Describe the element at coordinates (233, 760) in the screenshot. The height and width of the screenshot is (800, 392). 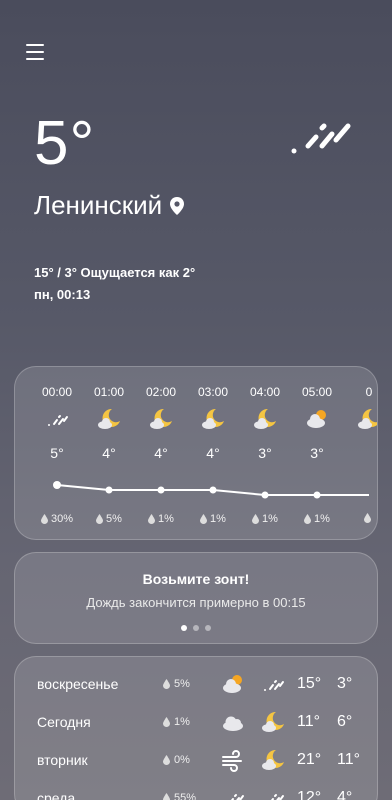
I see `wind-icon` at that location.